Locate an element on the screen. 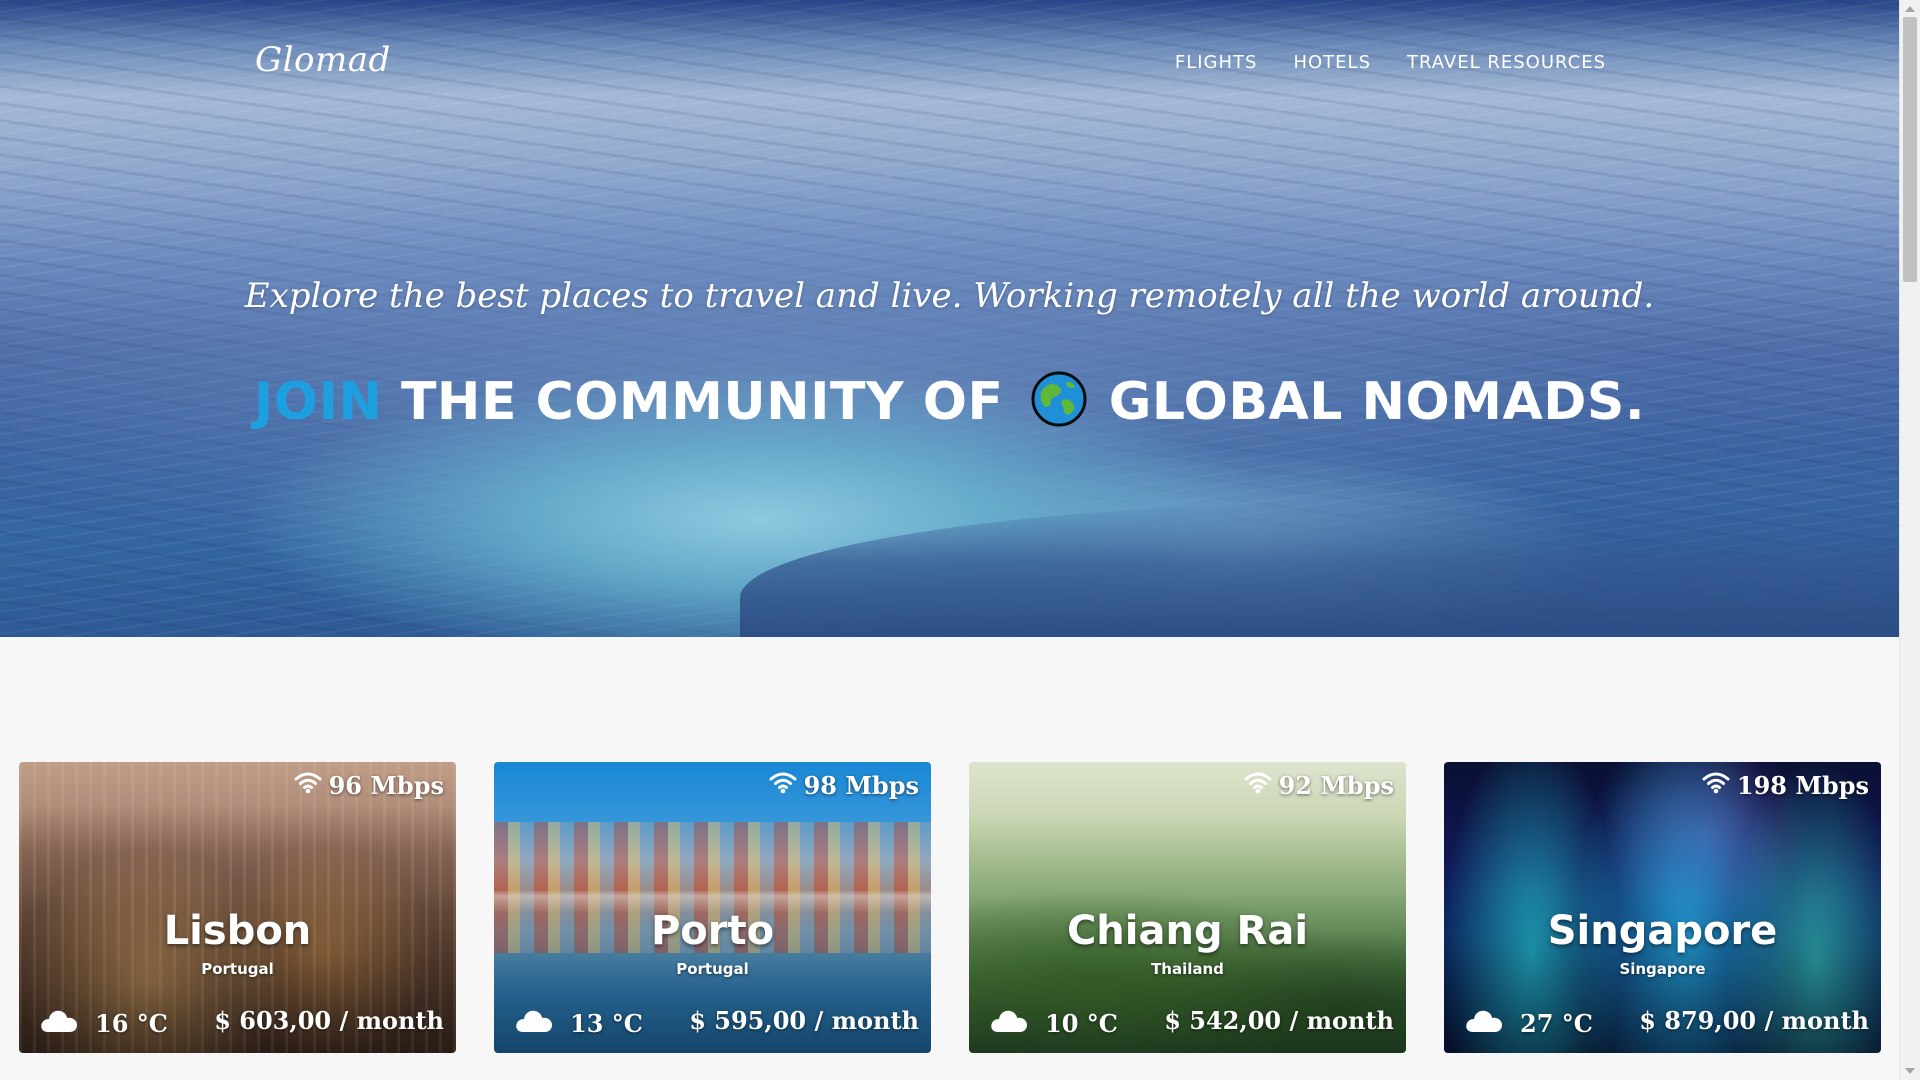  cost-of-living: $ 603,00 / month is located at coordinates (329, 1020).